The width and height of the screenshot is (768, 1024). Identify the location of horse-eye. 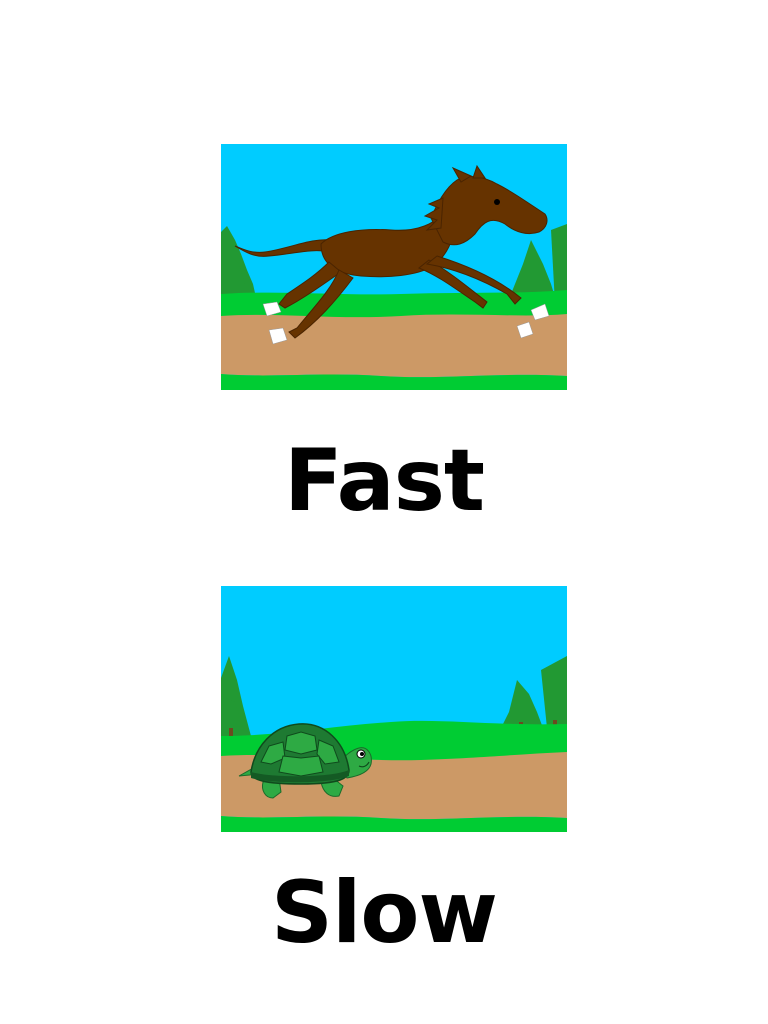
(497, 202).